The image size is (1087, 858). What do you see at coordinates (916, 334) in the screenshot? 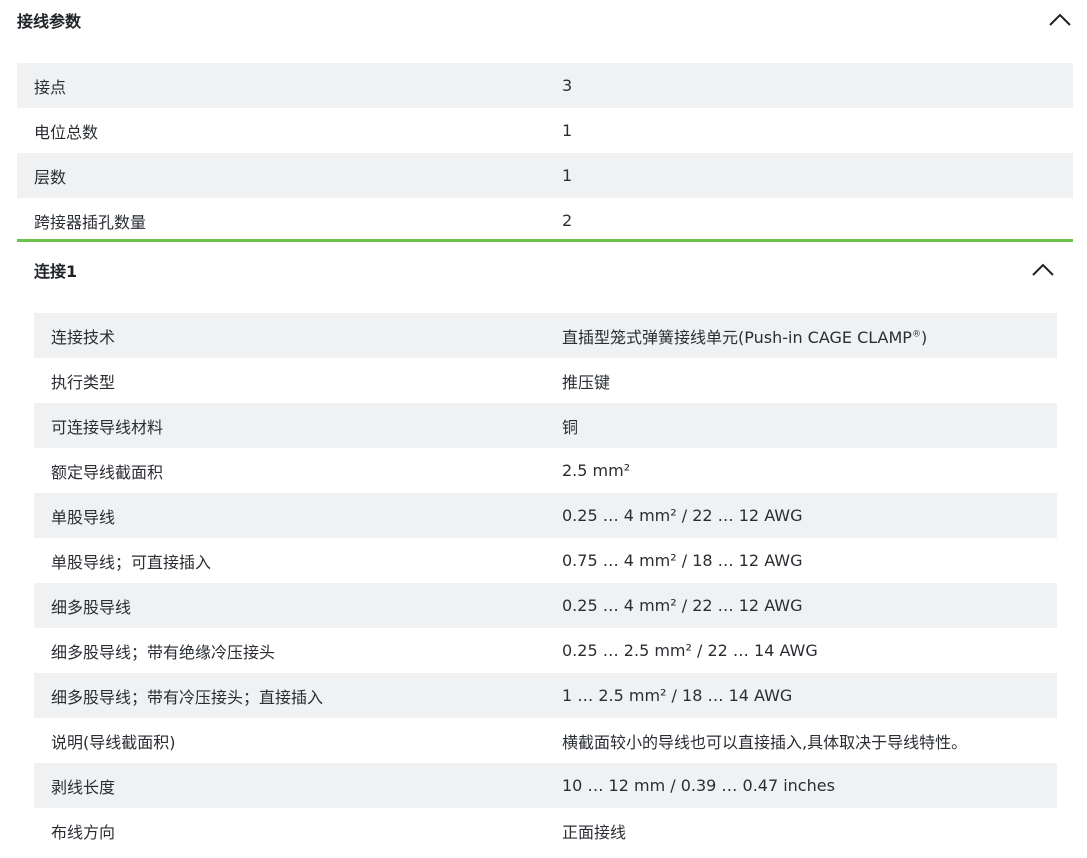
I see `registered-mark: ®` at bounding box center [916, 334].